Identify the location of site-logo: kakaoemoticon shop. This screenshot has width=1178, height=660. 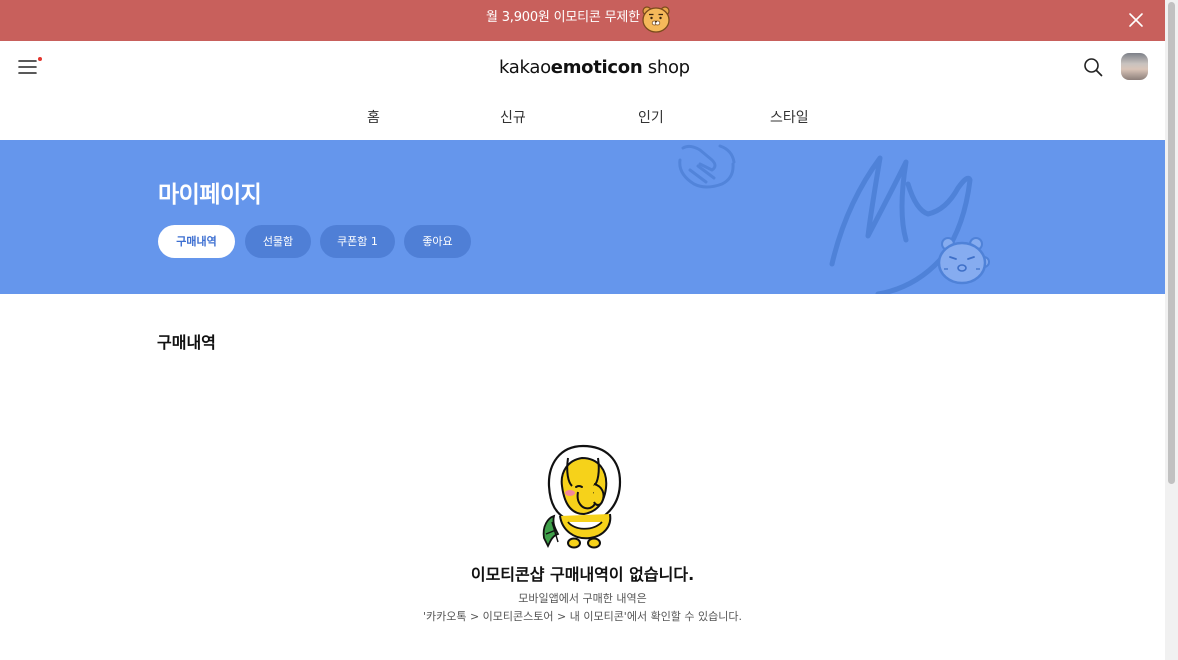
(594, 68).